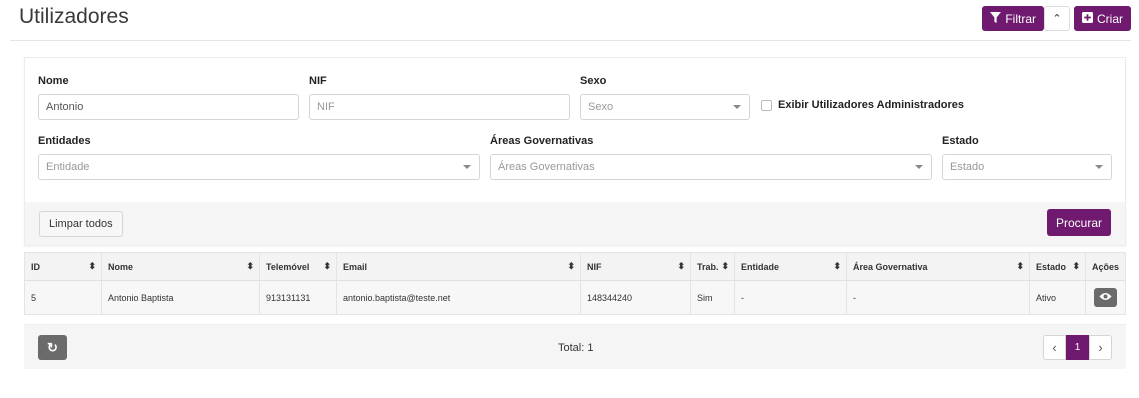 The image size is (1139, 398). What do you see at coordinates (791, 297) in the screenshot?
I see `cell-entity: -` at bounding box center [791, 297].